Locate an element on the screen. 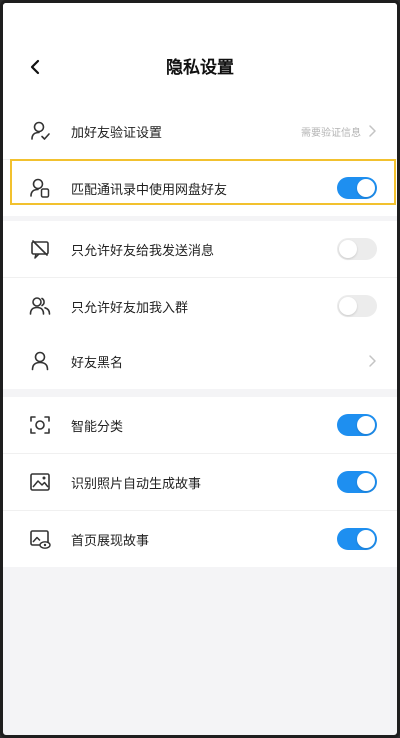 The image size is (400, 738). friends-only-group-toggle is located at coordinates (357, 306).